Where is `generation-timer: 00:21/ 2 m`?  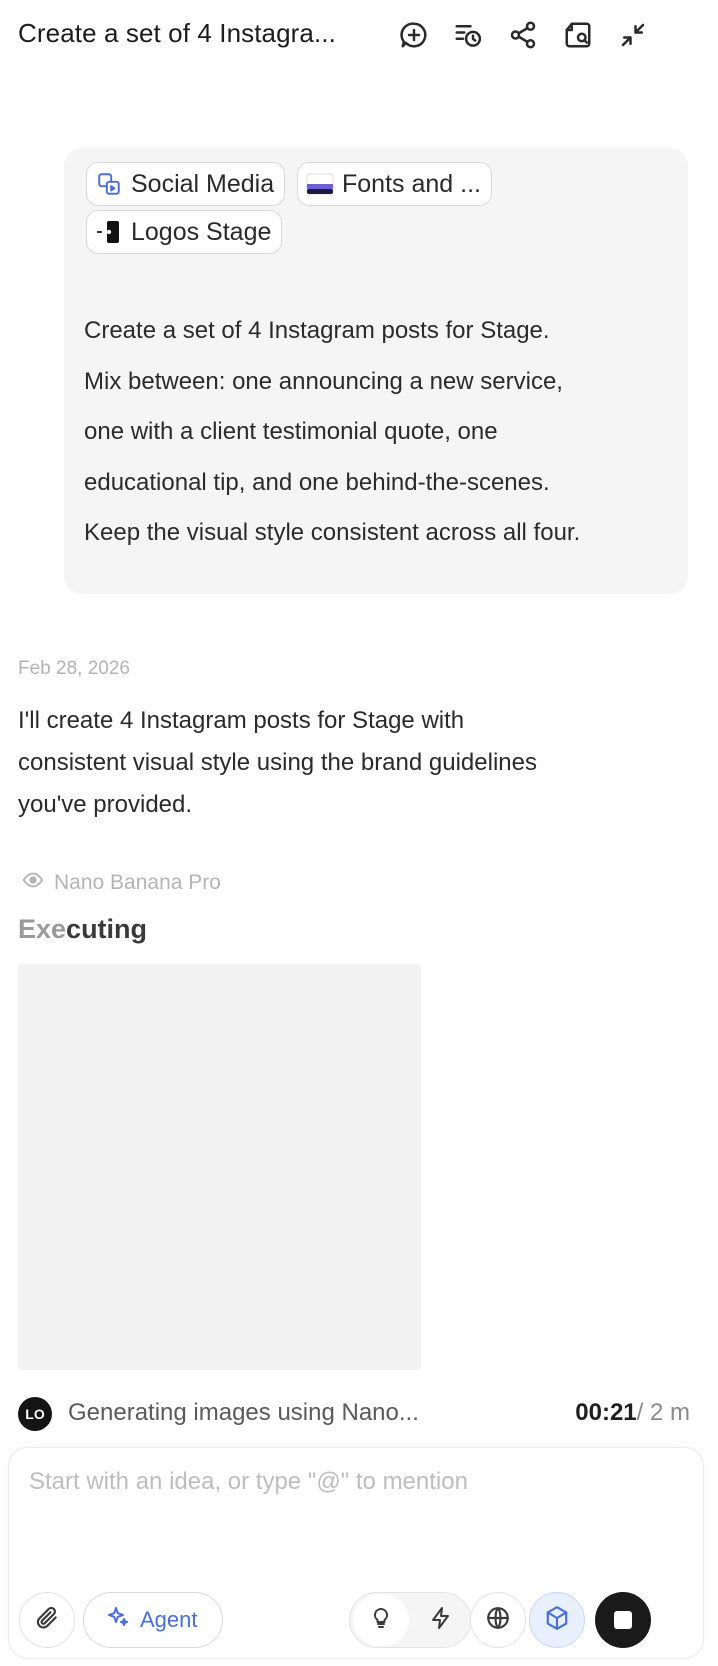
generation-timer: 00:21/ 2 m is located at coordinates (632, 1413).